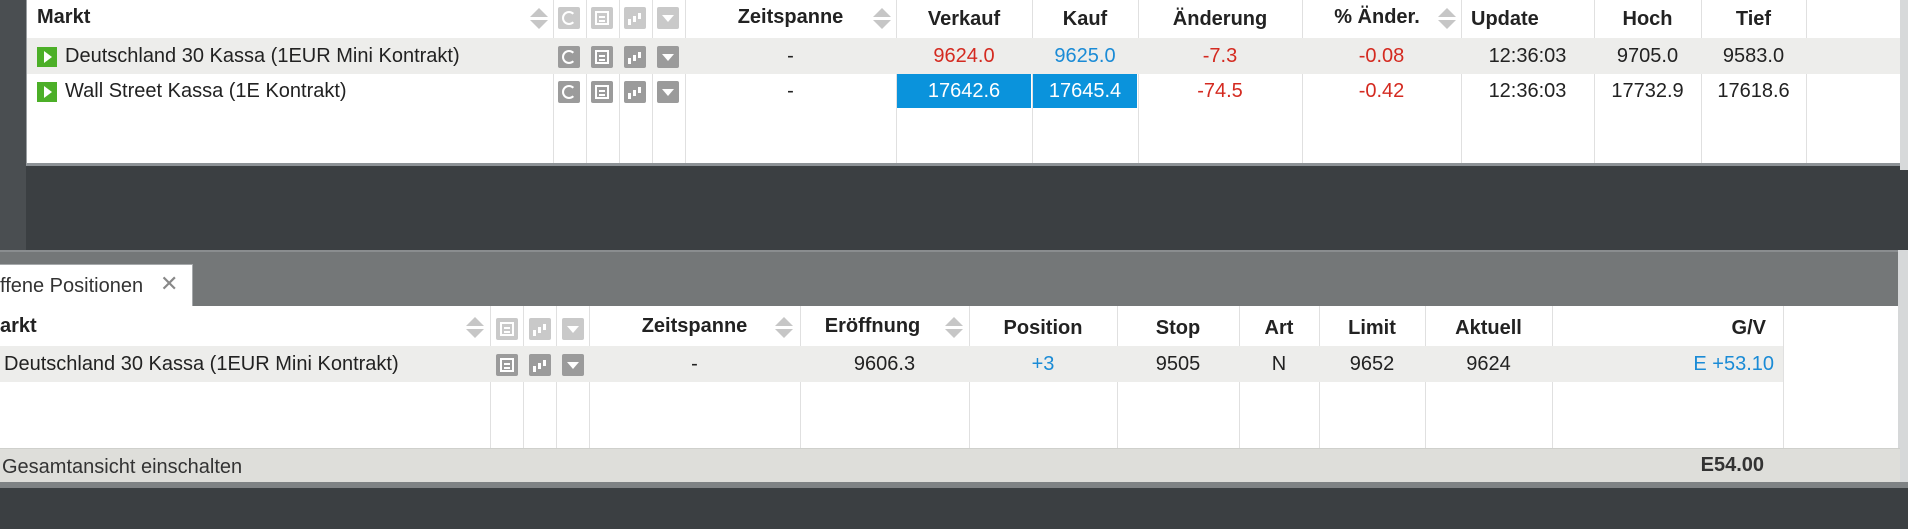 The image size is (1908, 529). I want to click on buy-price-button: 17645.4, so click(1085, 91).